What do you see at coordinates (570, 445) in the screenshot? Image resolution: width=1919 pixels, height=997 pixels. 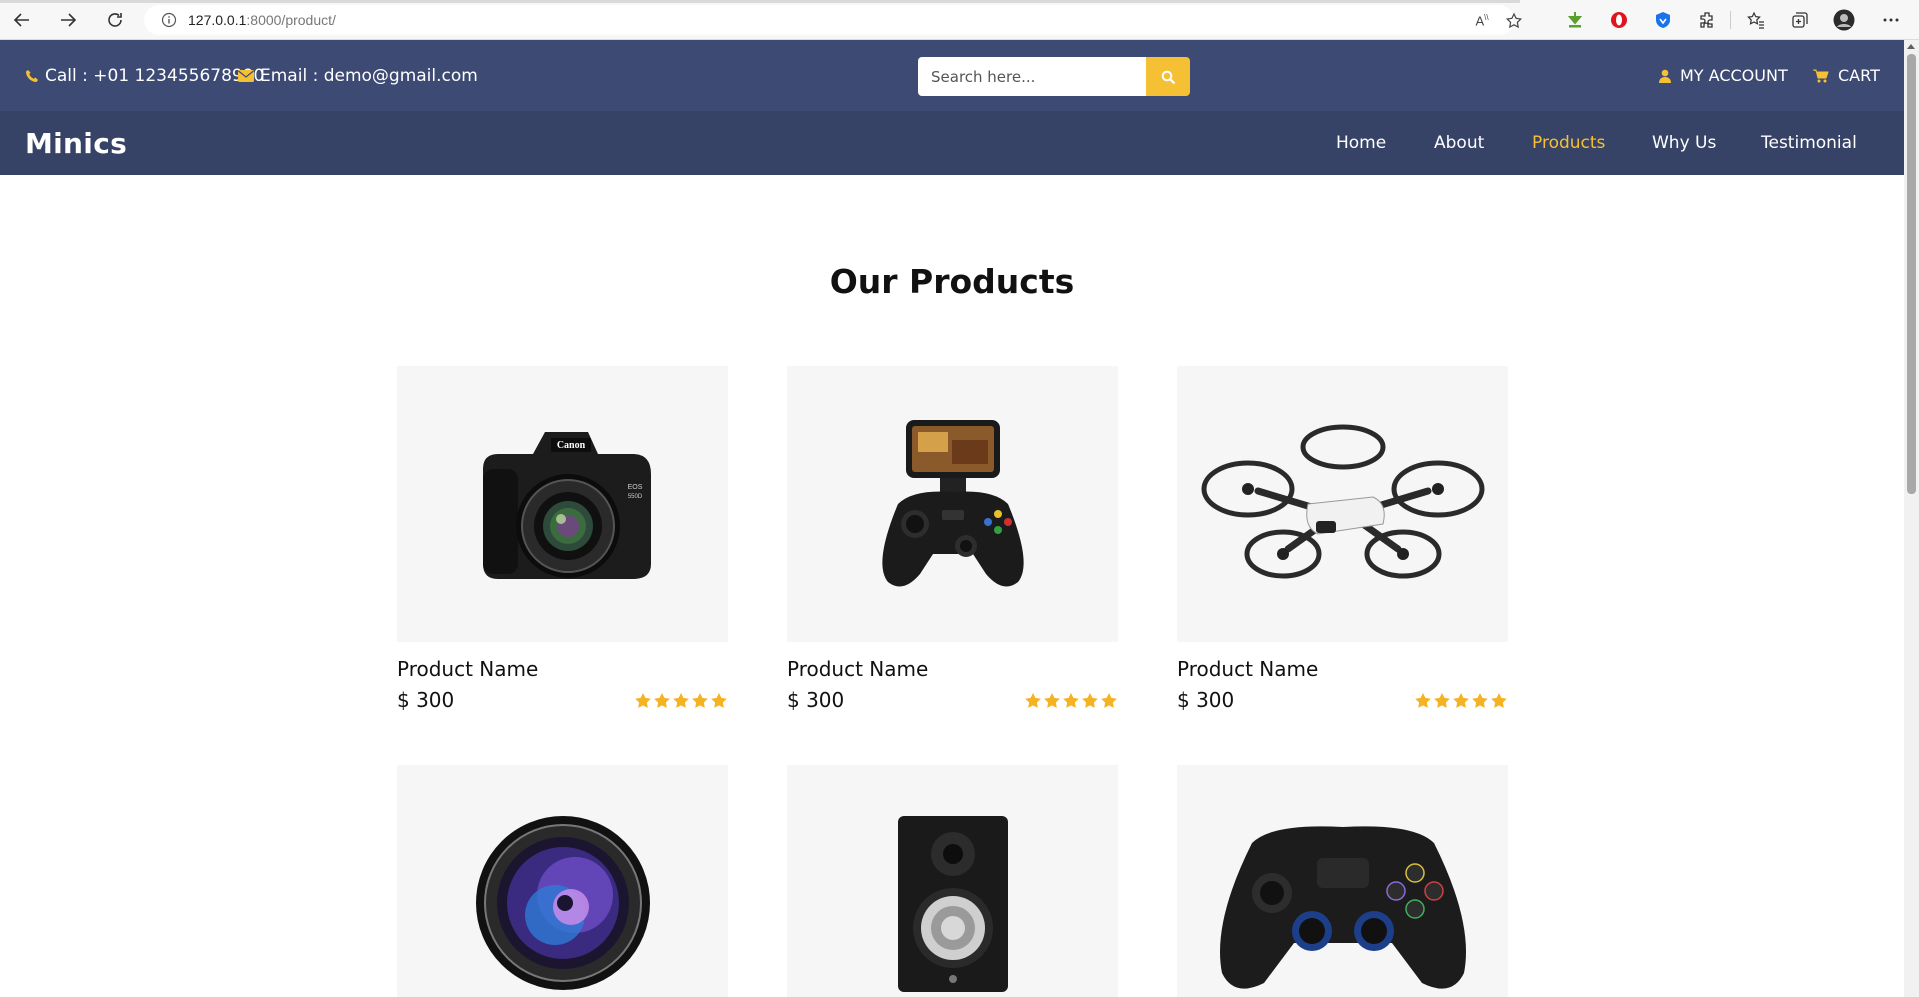 I see `svg-text: Canon` at bounding box center [570, 445].